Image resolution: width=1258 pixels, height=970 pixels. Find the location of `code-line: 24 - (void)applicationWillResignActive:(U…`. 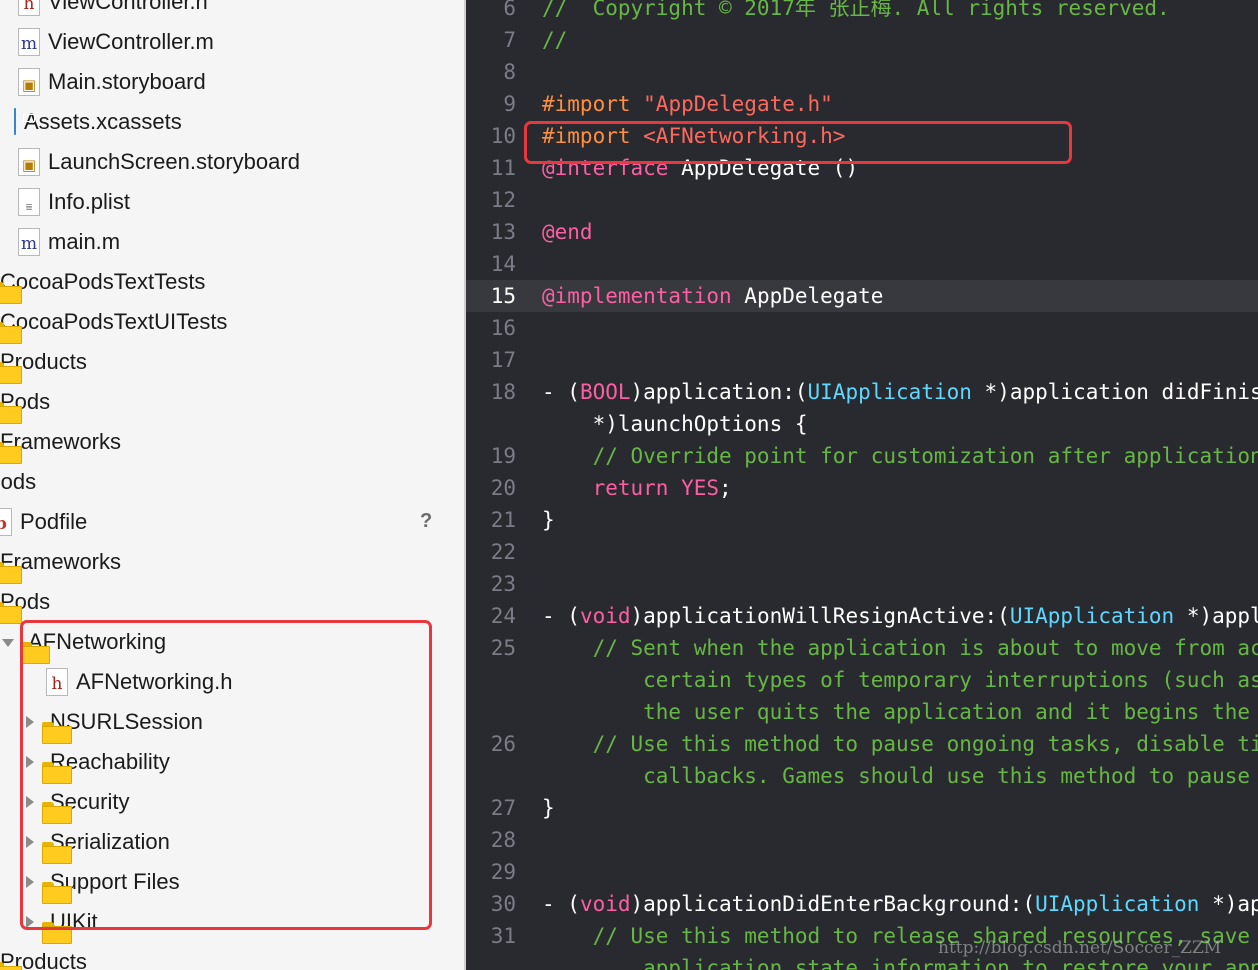

code-line: 24 - (void)applicationWillResignActive:(U… is located at coordinates (862, 616).